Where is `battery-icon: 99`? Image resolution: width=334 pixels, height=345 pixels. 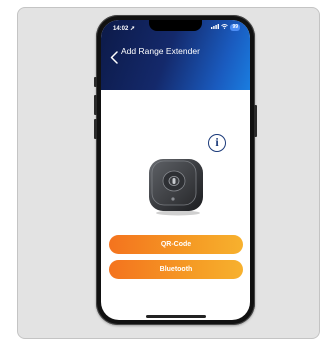 battery-icon: 99 is located at coordinates (235, 27).